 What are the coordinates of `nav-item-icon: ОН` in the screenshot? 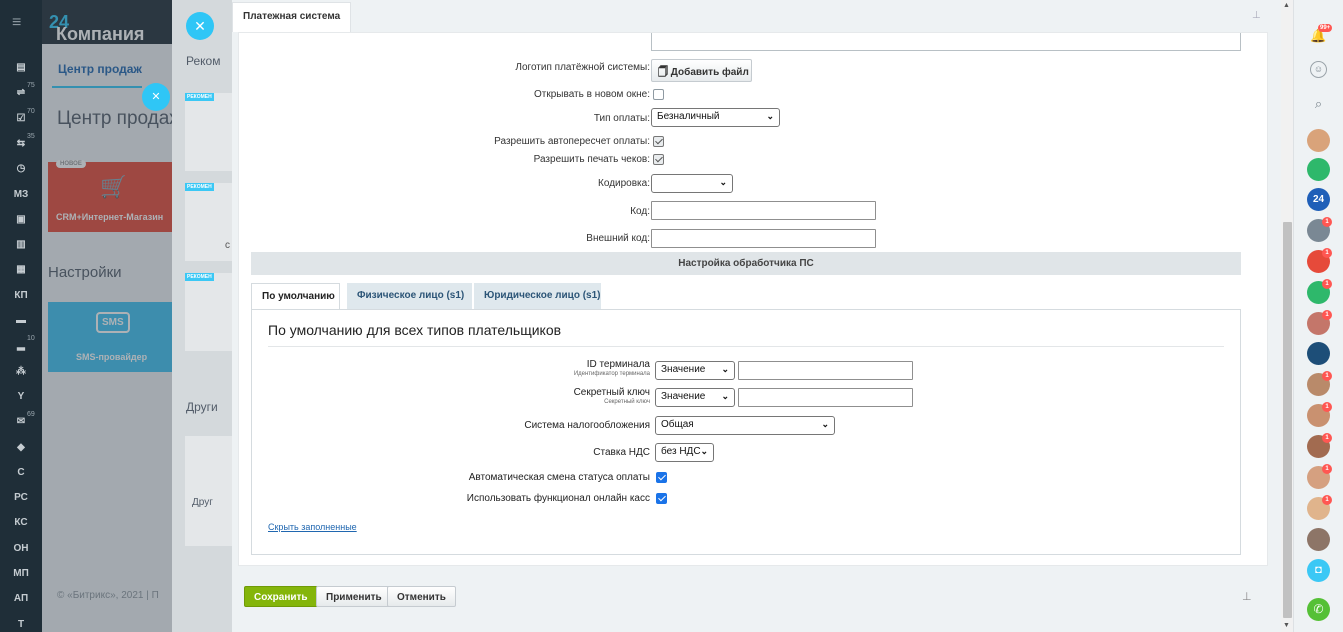 It's located at (21, 548).